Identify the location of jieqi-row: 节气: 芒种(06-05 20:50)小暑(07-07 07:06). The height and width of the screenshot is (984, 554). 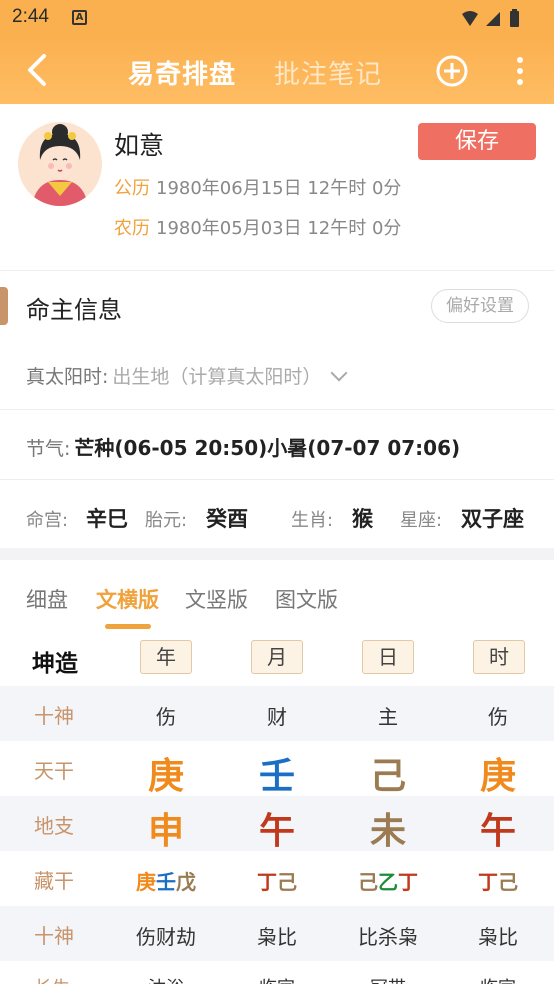
(243, 446).